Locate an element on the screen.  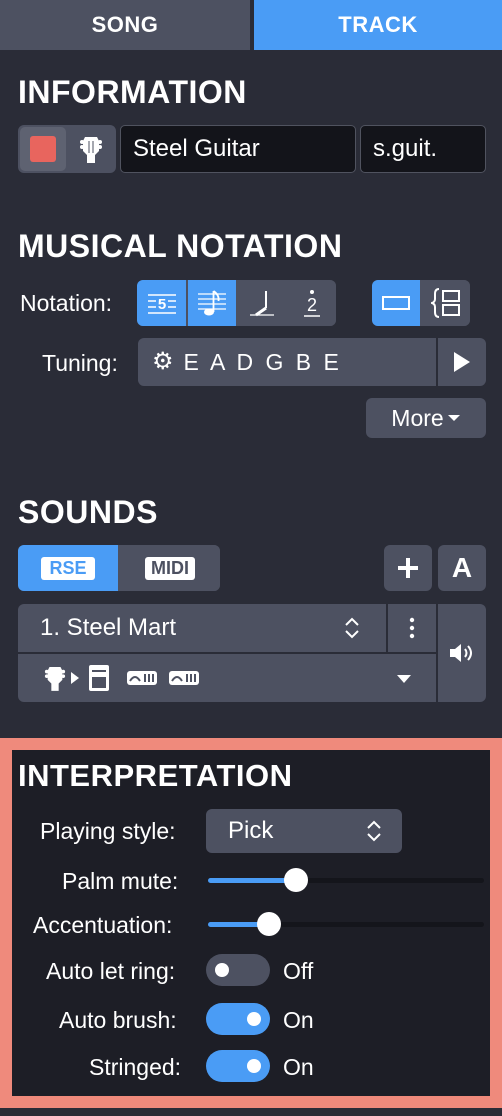
auto-brush-toggle is located at coordinates (238, 1019).